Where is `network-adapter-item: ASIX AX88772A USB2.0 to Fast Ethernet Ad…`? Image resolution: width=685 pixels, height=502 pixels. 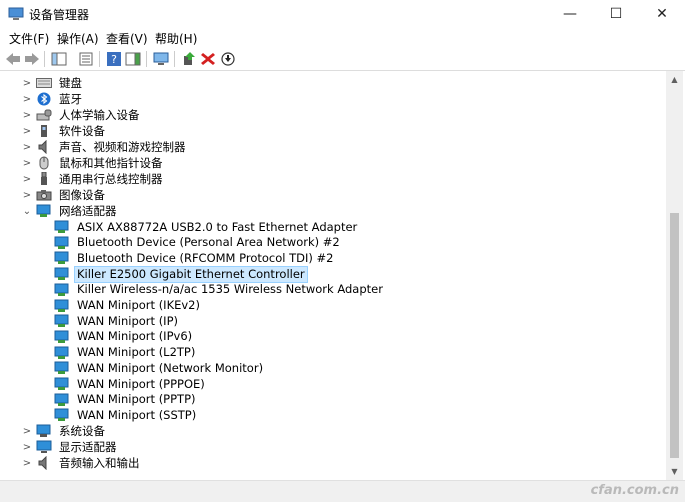 network-adapter-item: ASIX AX88772A USB2.0 to Fast Ethernet Ad… is located at coordinates (206, 227).